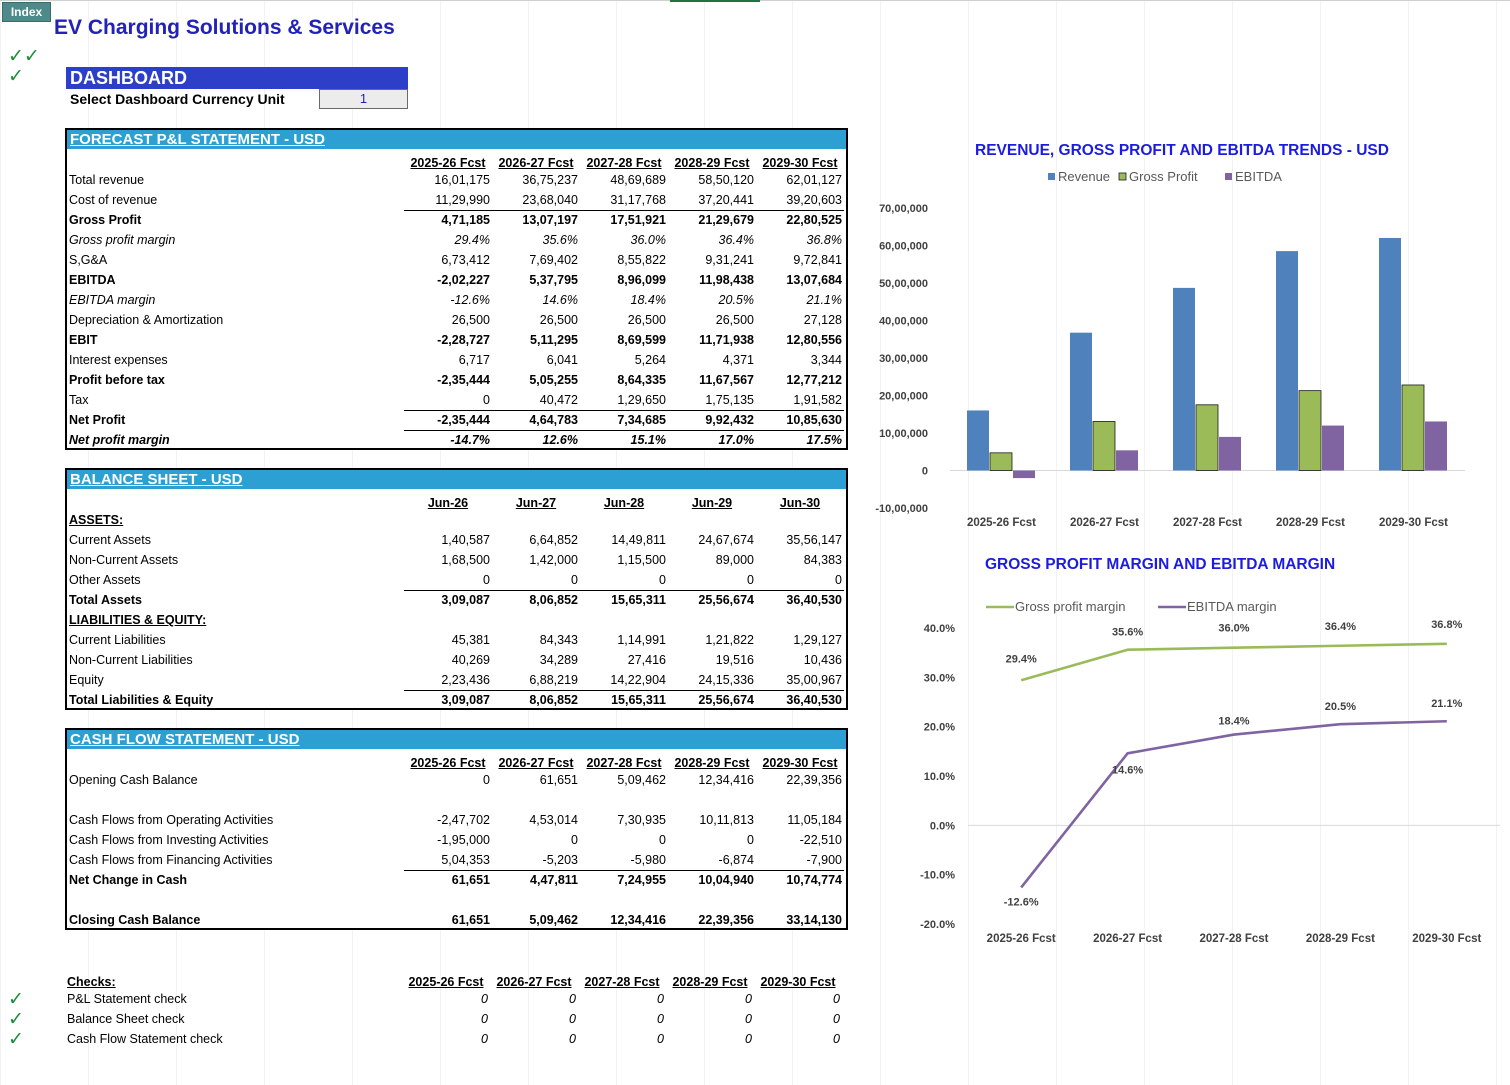  I want to click on bs-cell: 1,21,822, so click(729, 640).